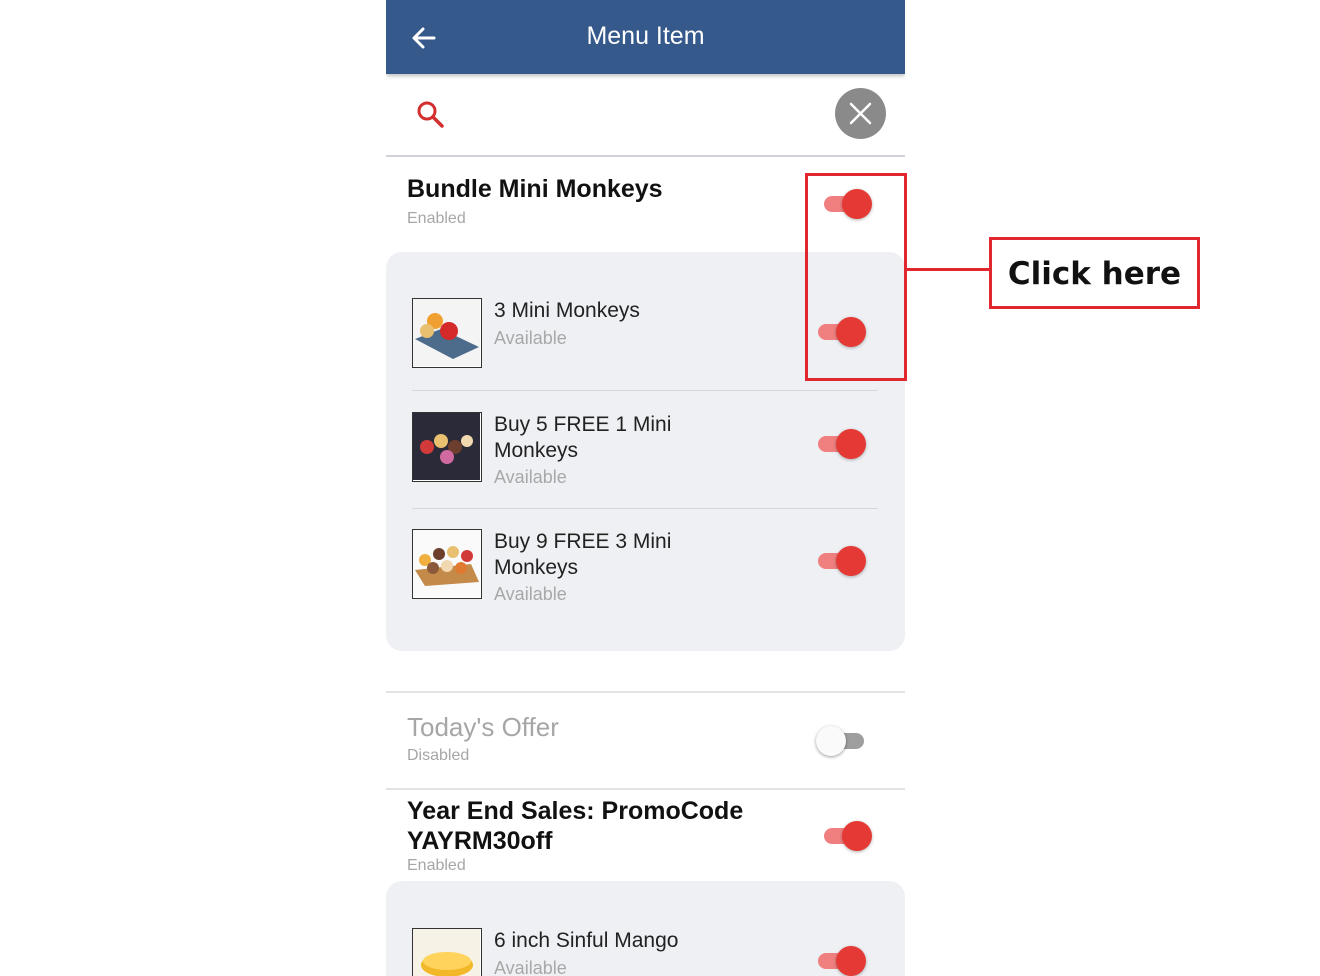 The width and height of the screenshot is (1320, 976). I want to click on callout-label: Click here, so click(1094, 274).